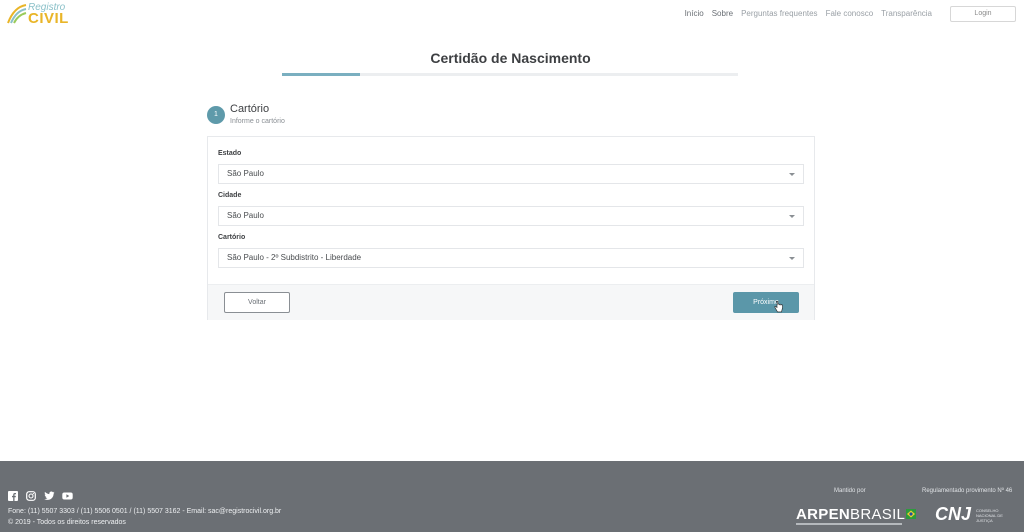 The image size is (1024, 532). What do you see at coordinates (48, 18) in the screenshot?
I see `logo-text-main: CIVIL` at bounding box center [48, 18].